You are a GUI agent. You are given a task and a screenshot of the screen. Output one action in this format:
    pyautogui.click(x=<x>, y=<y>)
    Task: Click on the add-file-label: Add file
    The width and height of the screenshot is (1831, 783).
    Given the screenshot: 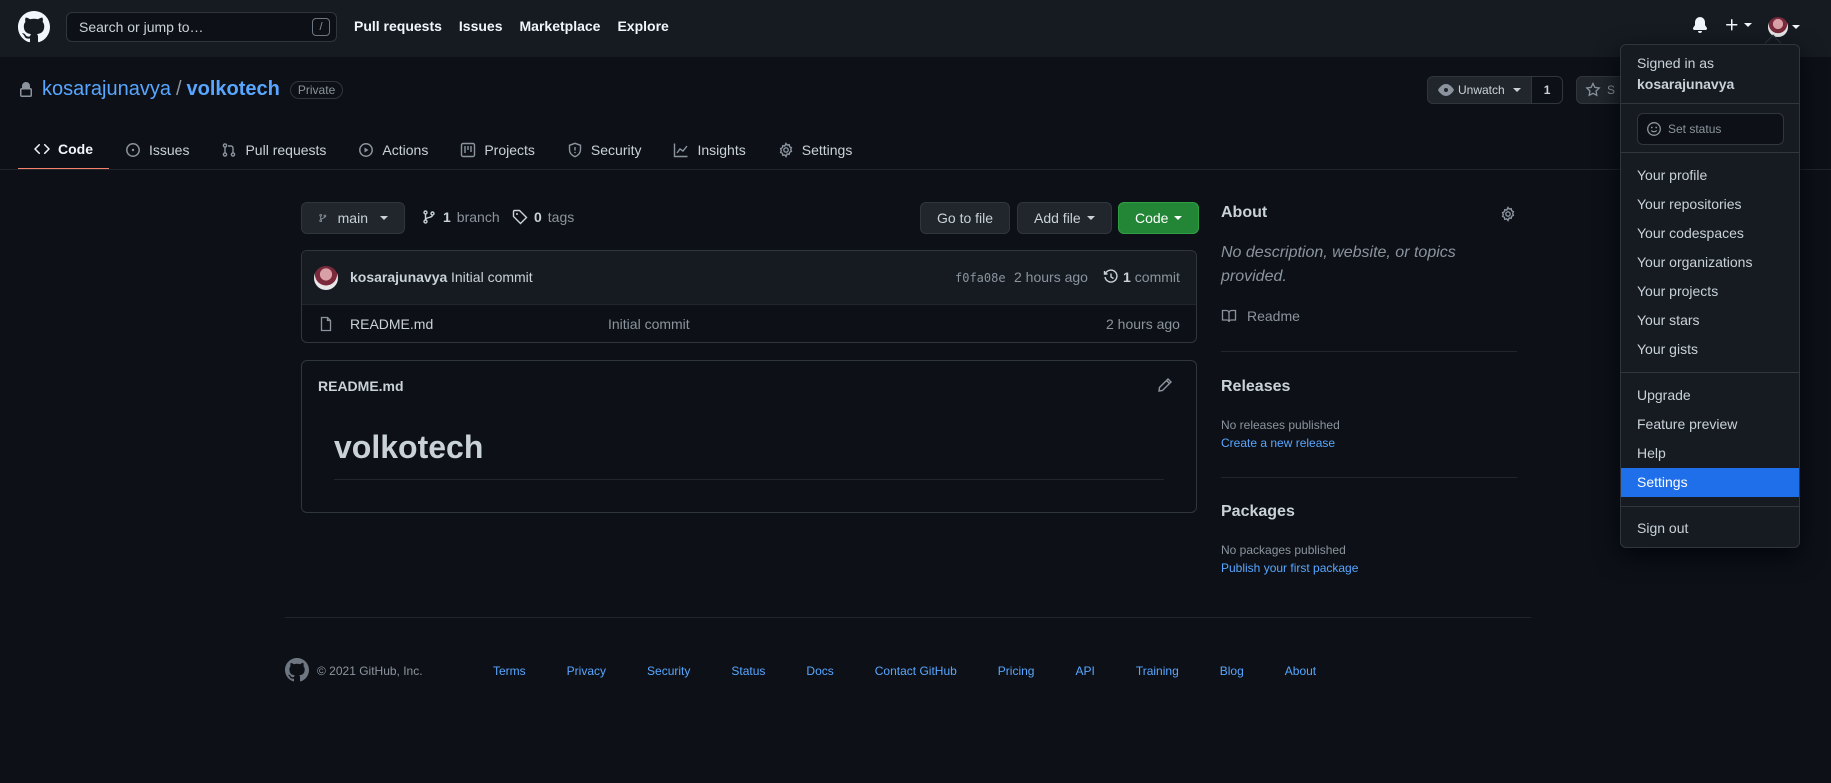 What is the action you would take?
    pyautogui.click(x=1057, y=218)
    